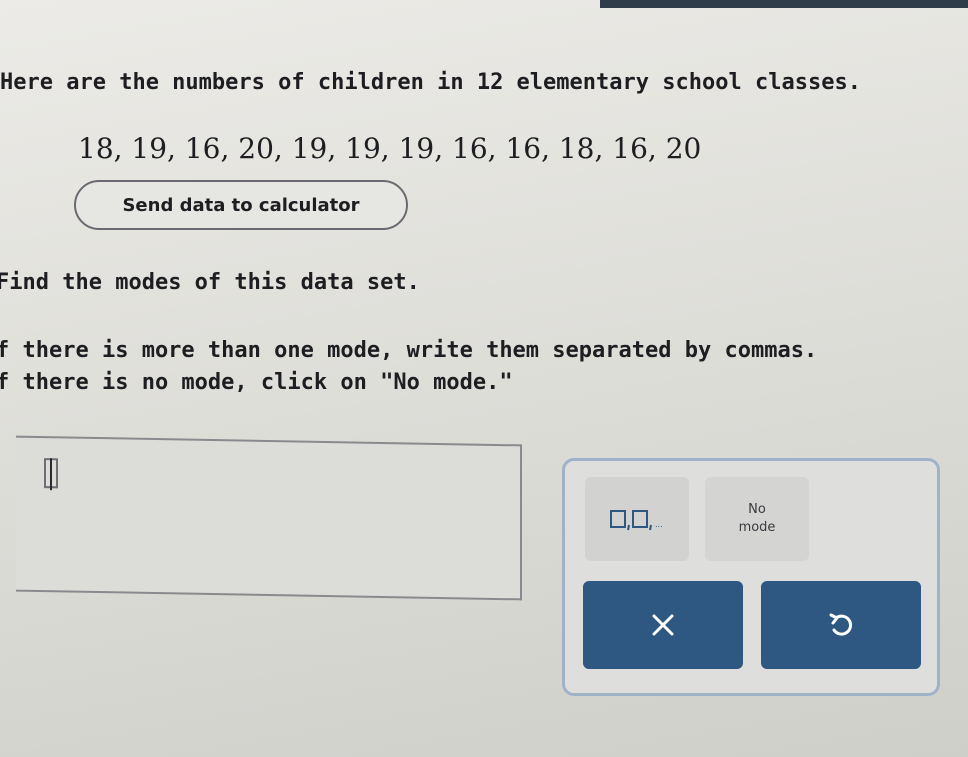 The width and height of the screenshot is (968, 757). I want to click on send-data-to-calculator-button: Send data to calculator, so click(241, 205).